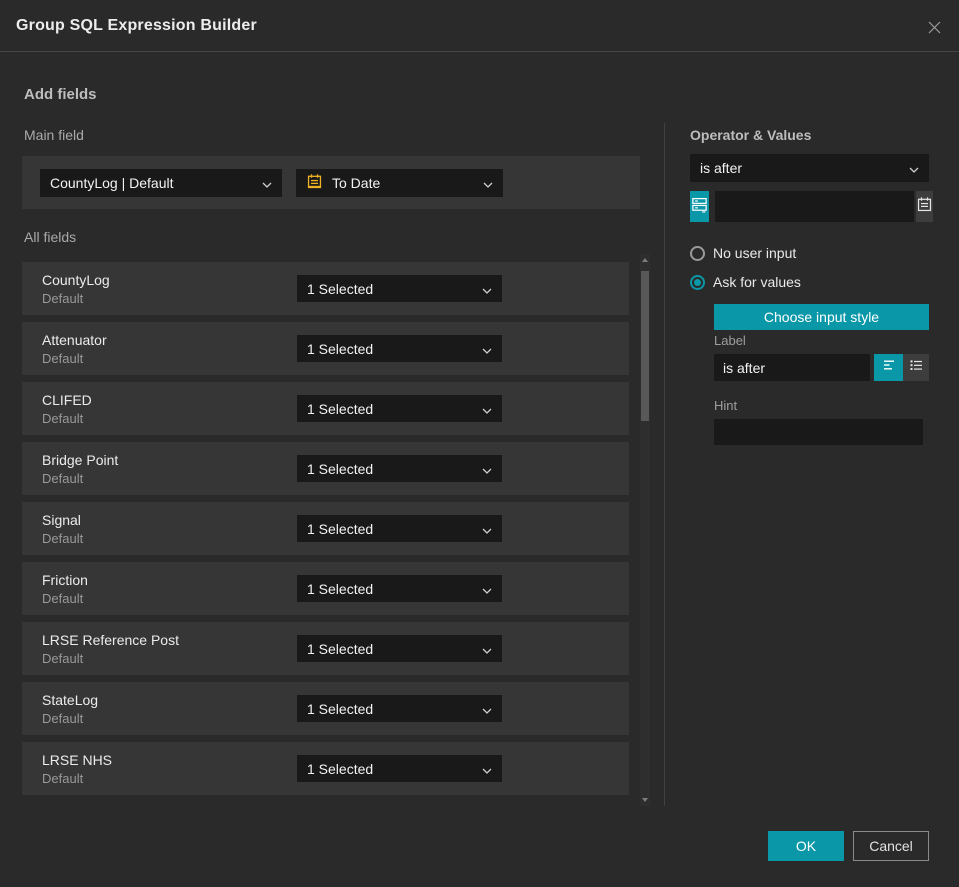 The width and height of the screenshot is (959, 887). Describe the element at coordinates (356, 182) in the screenshot. I see `date-field-dropdown-value: To Date` at that location.